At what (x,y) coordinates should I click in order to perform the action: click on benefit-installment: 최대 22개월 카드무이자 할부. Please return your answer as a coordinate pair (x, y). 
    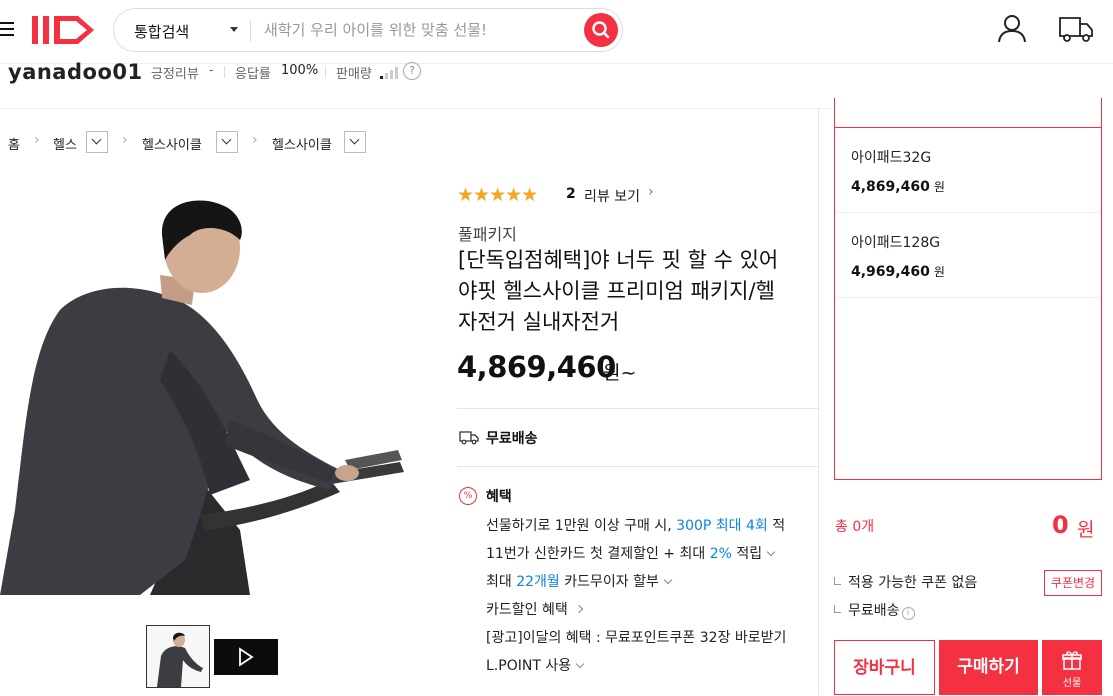
    Looking at the image, I should click on (579, 581).